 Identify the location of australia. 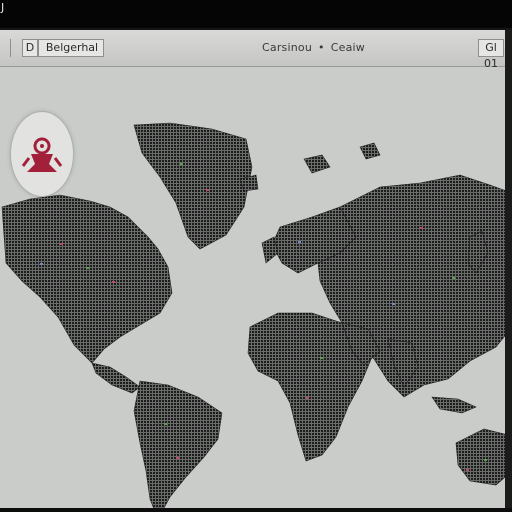
(483, 457).